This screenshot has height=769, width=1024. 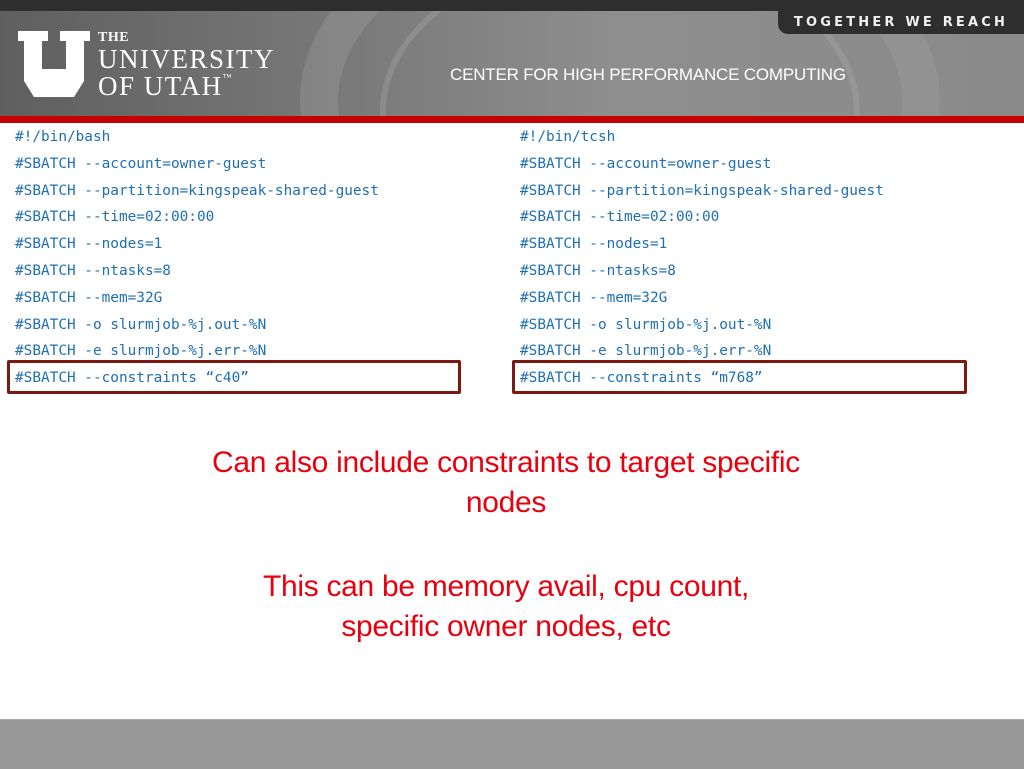 What do you see at coordinates (512, 5) in the screenshot?
I see `top-bar` at bounding box center [512, 5].